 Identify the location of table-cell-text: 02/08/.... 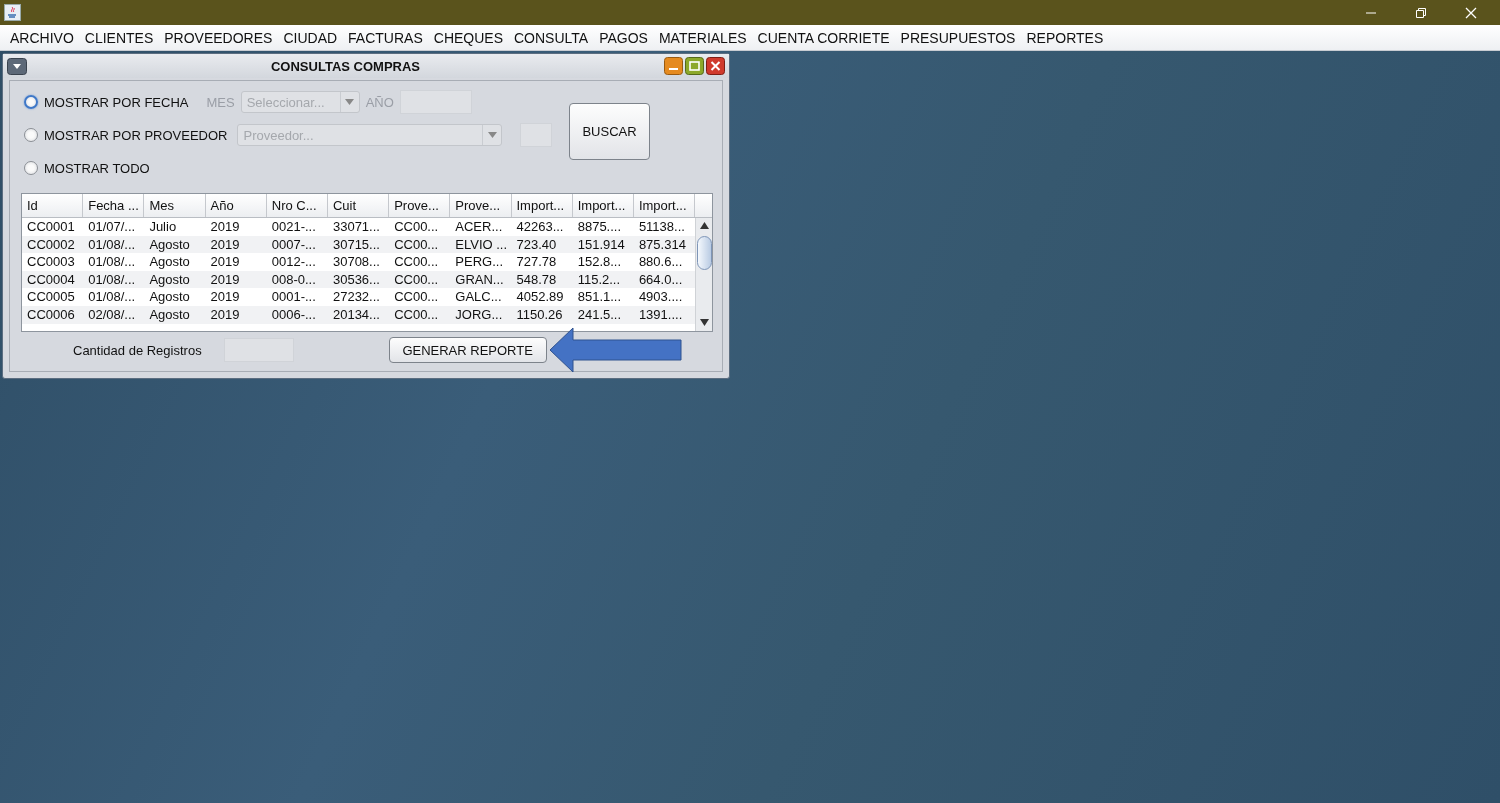
(112, 314).